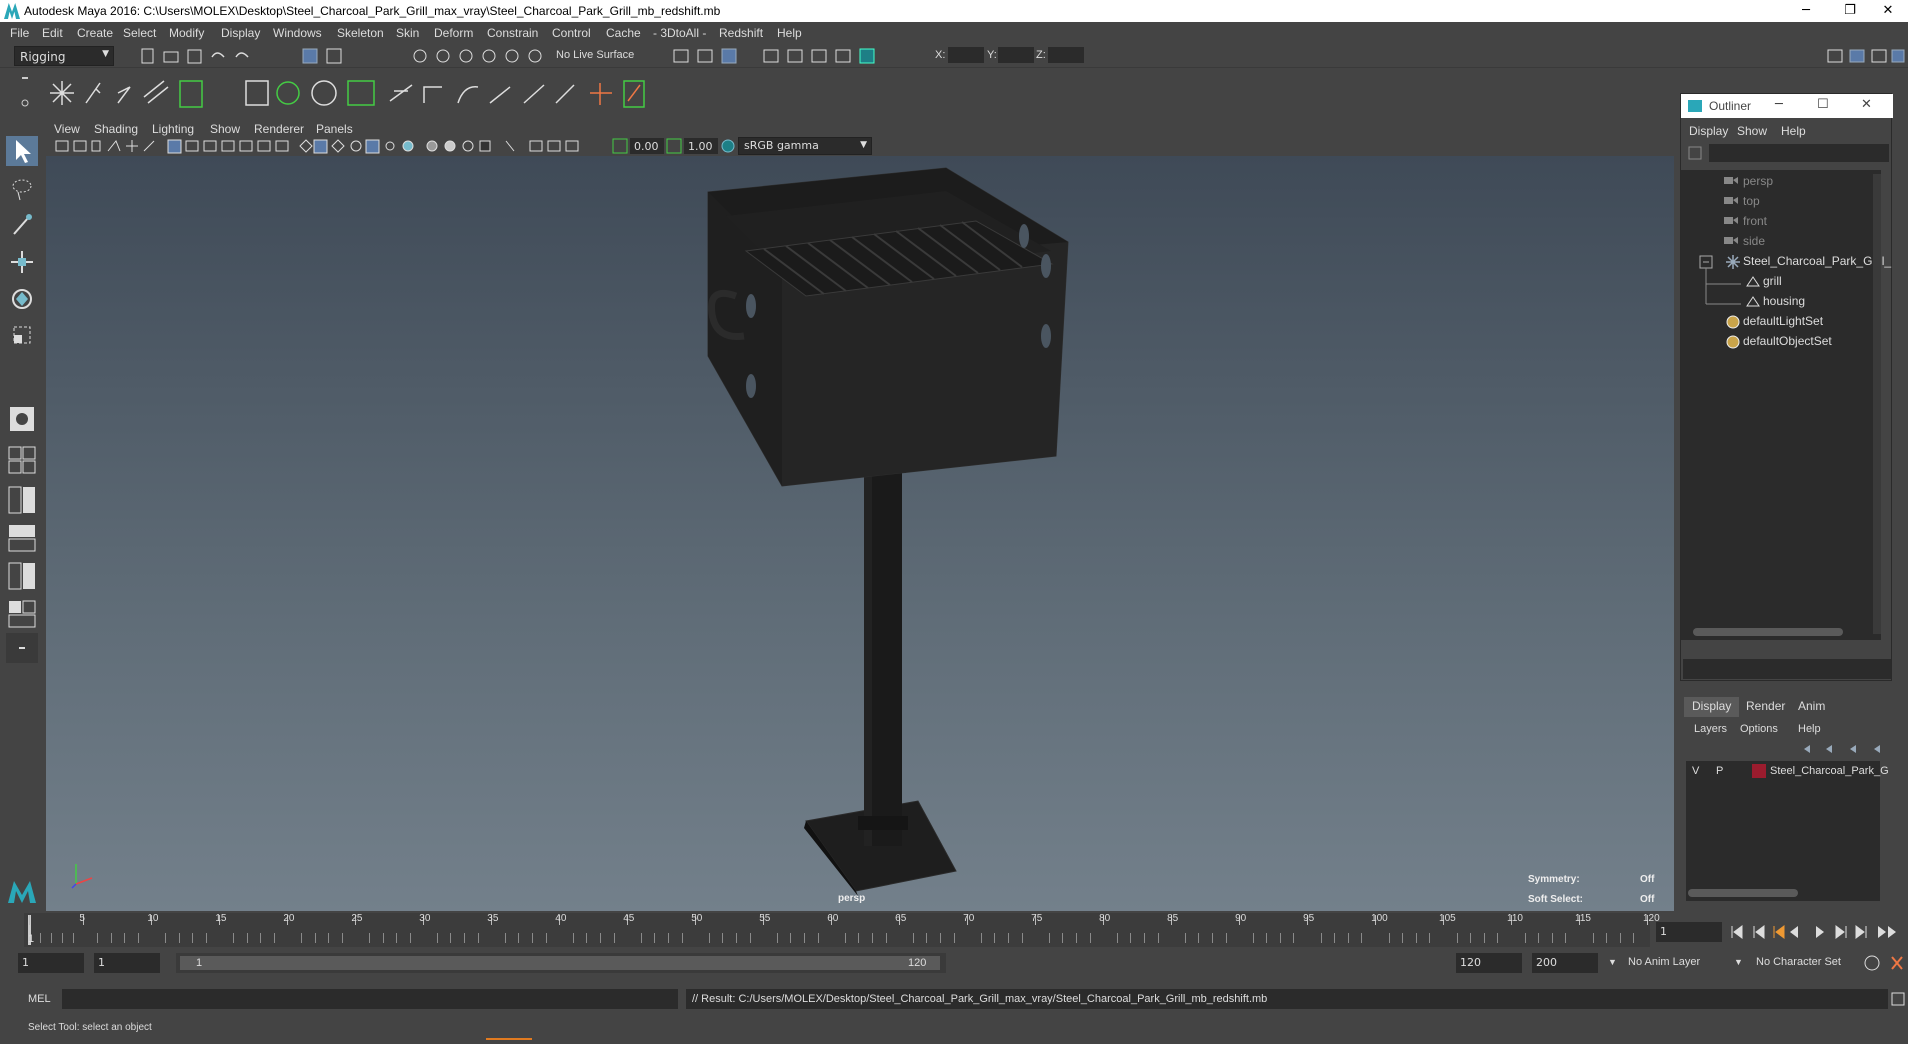 The image size is (1908, 1044). What do you see at coordinates (225, 129) in the screenshot?
I see `vp-menu-show: Show` at bounding box center [225, 129].